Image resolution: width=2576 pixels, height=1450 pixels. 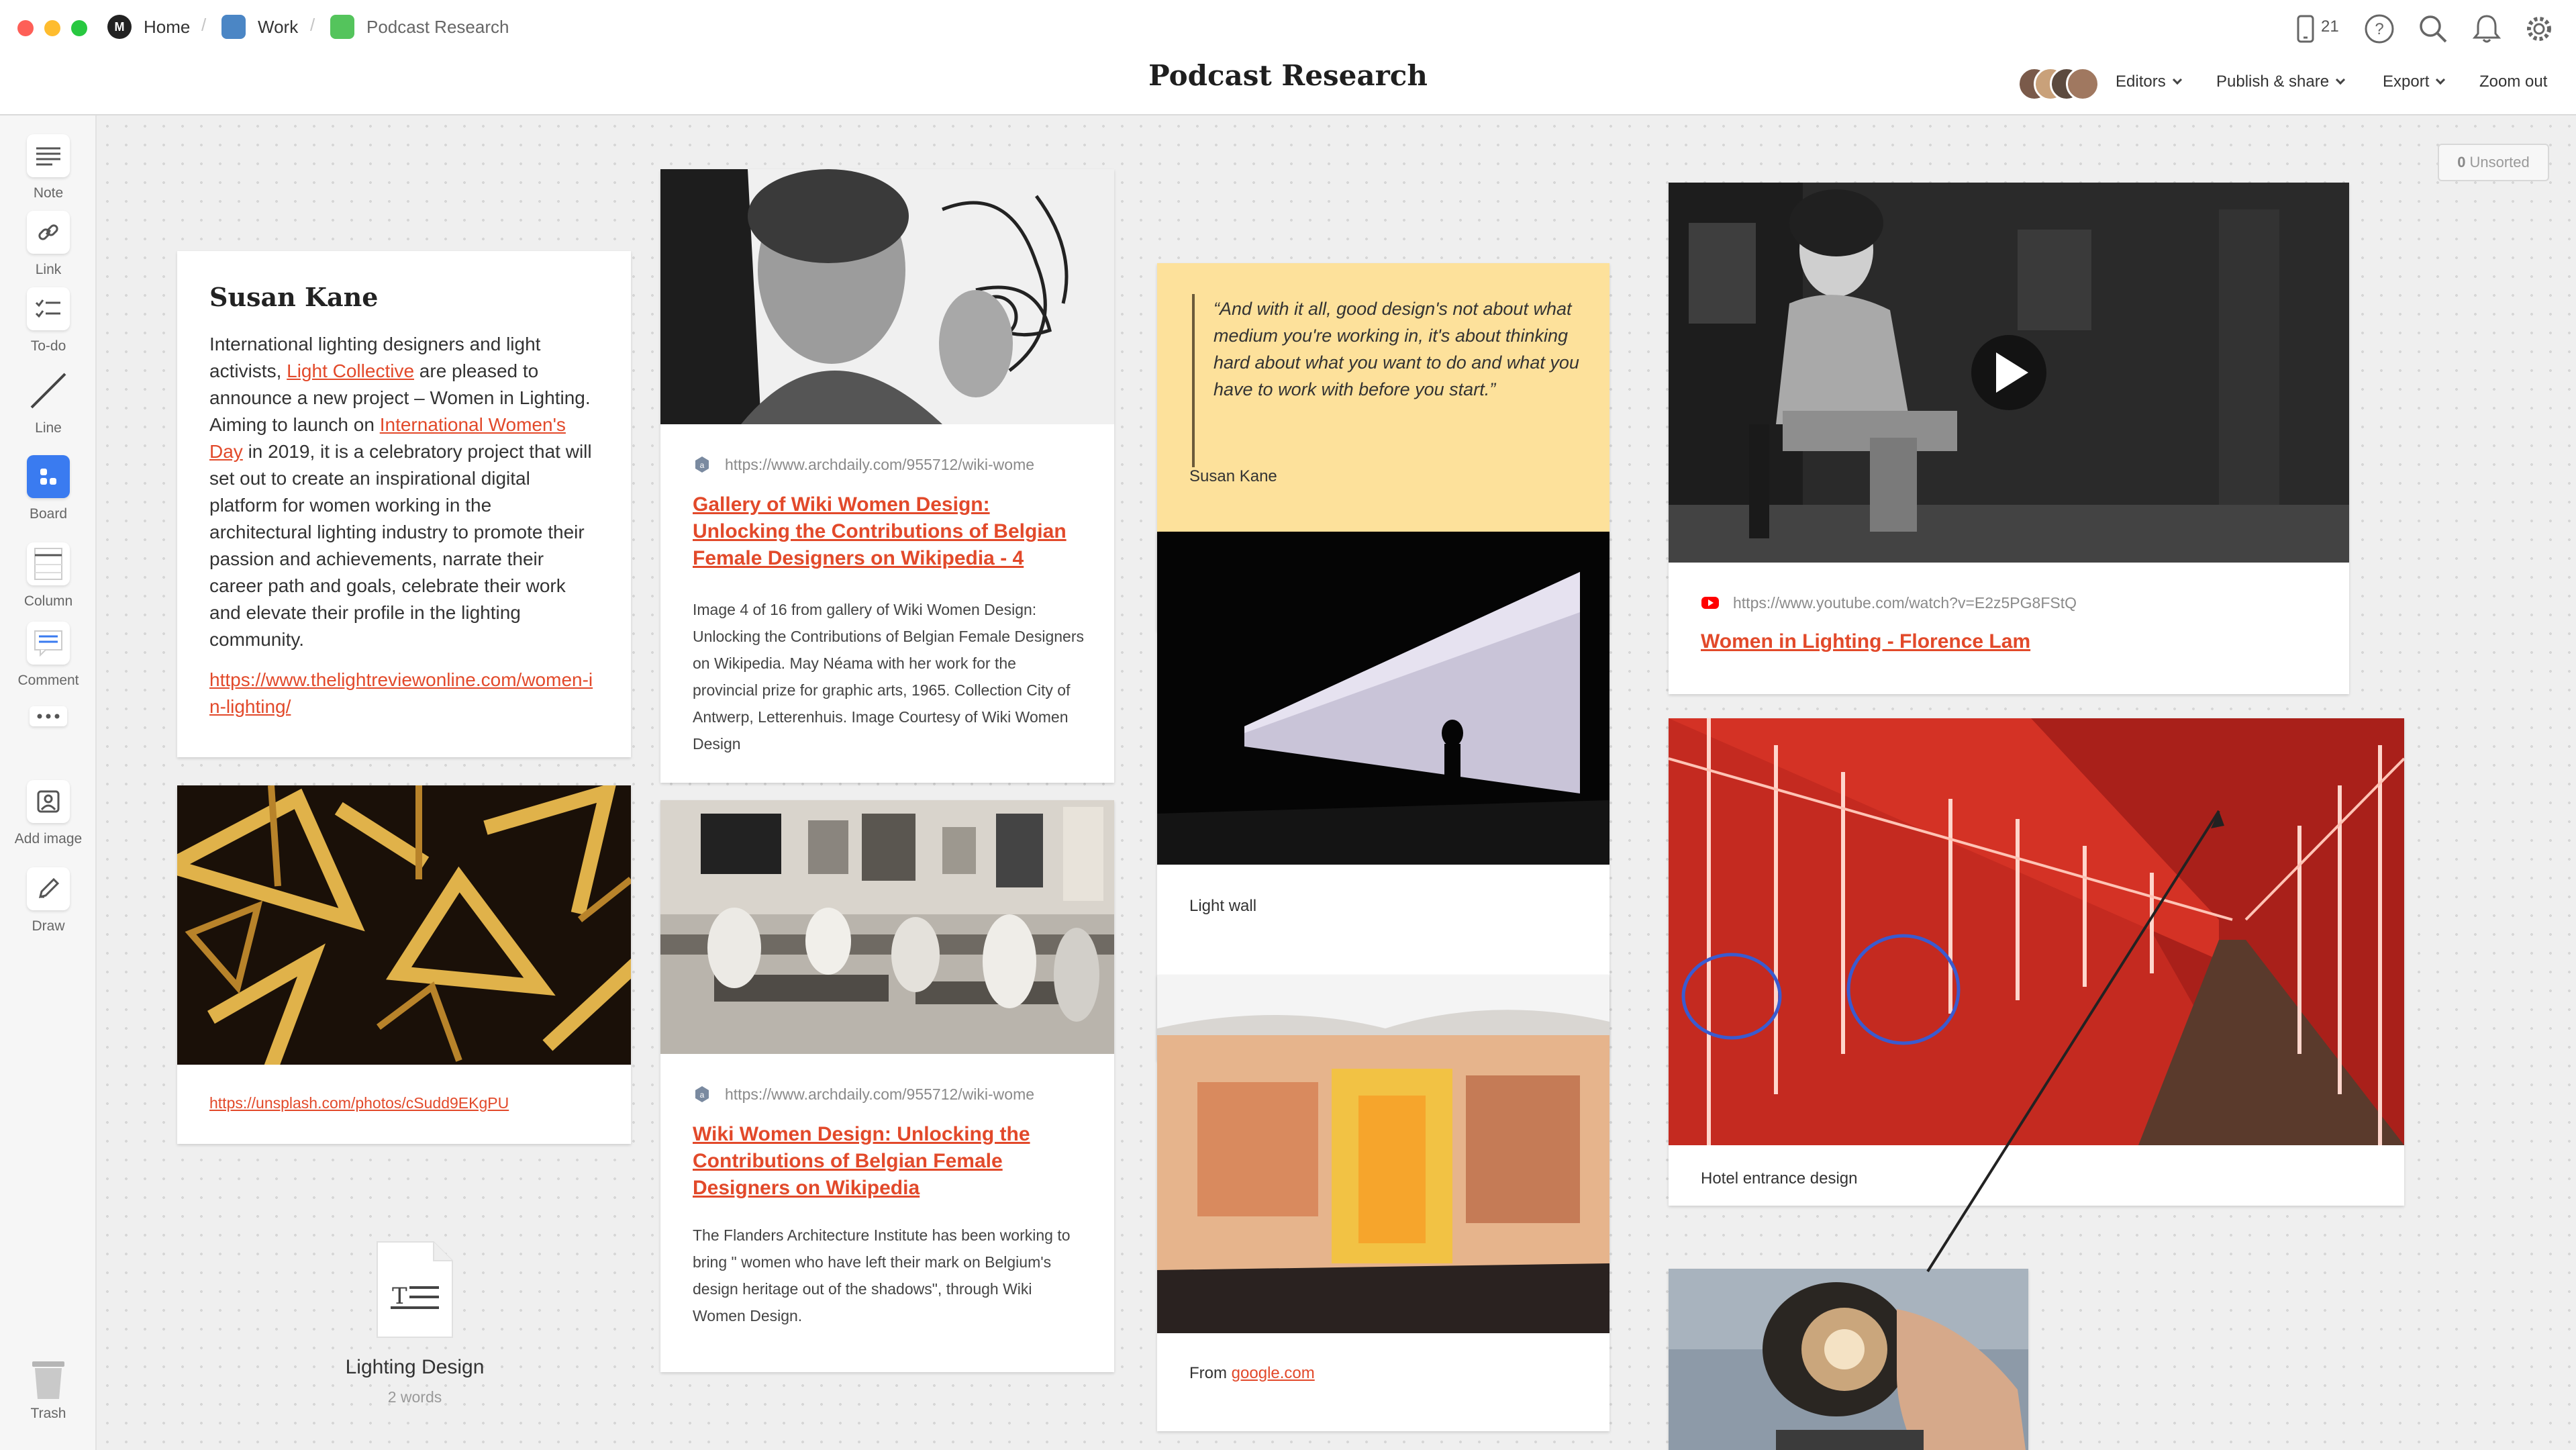 I want to click on light-wall-caption: Light wall, so click(x=1223, y=906).